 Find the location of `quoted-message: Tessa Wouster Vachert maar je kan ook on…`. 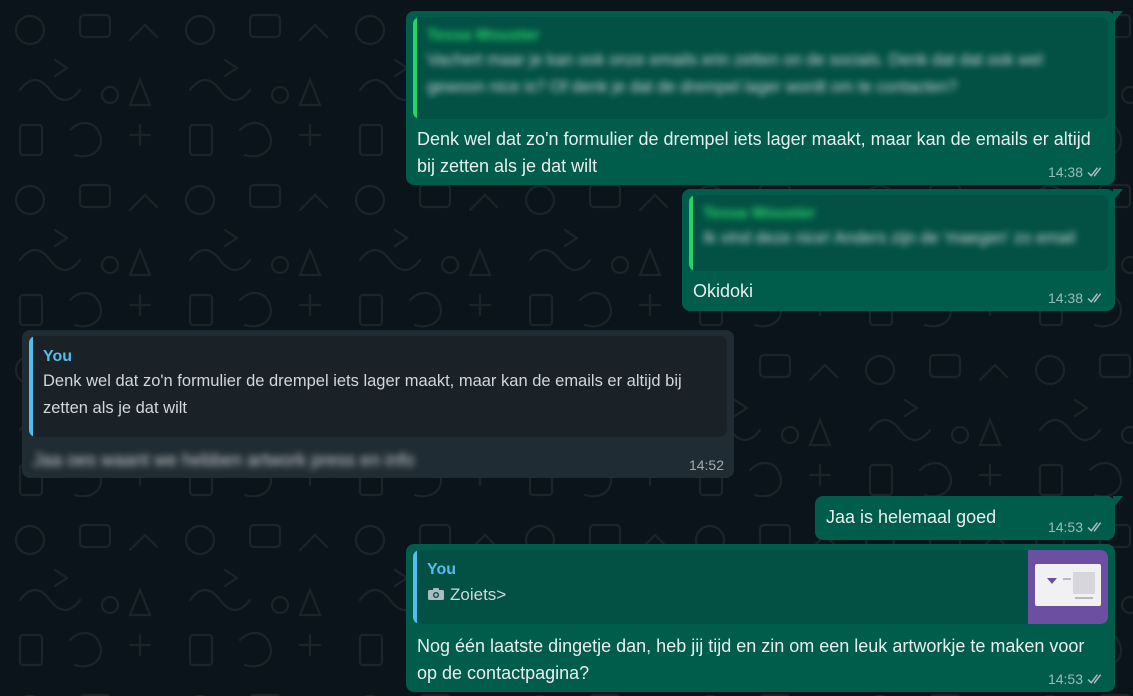

quoted-message: Tessa Wouster Vachert maar je kan ook on… is located at coordinates (760, 68).